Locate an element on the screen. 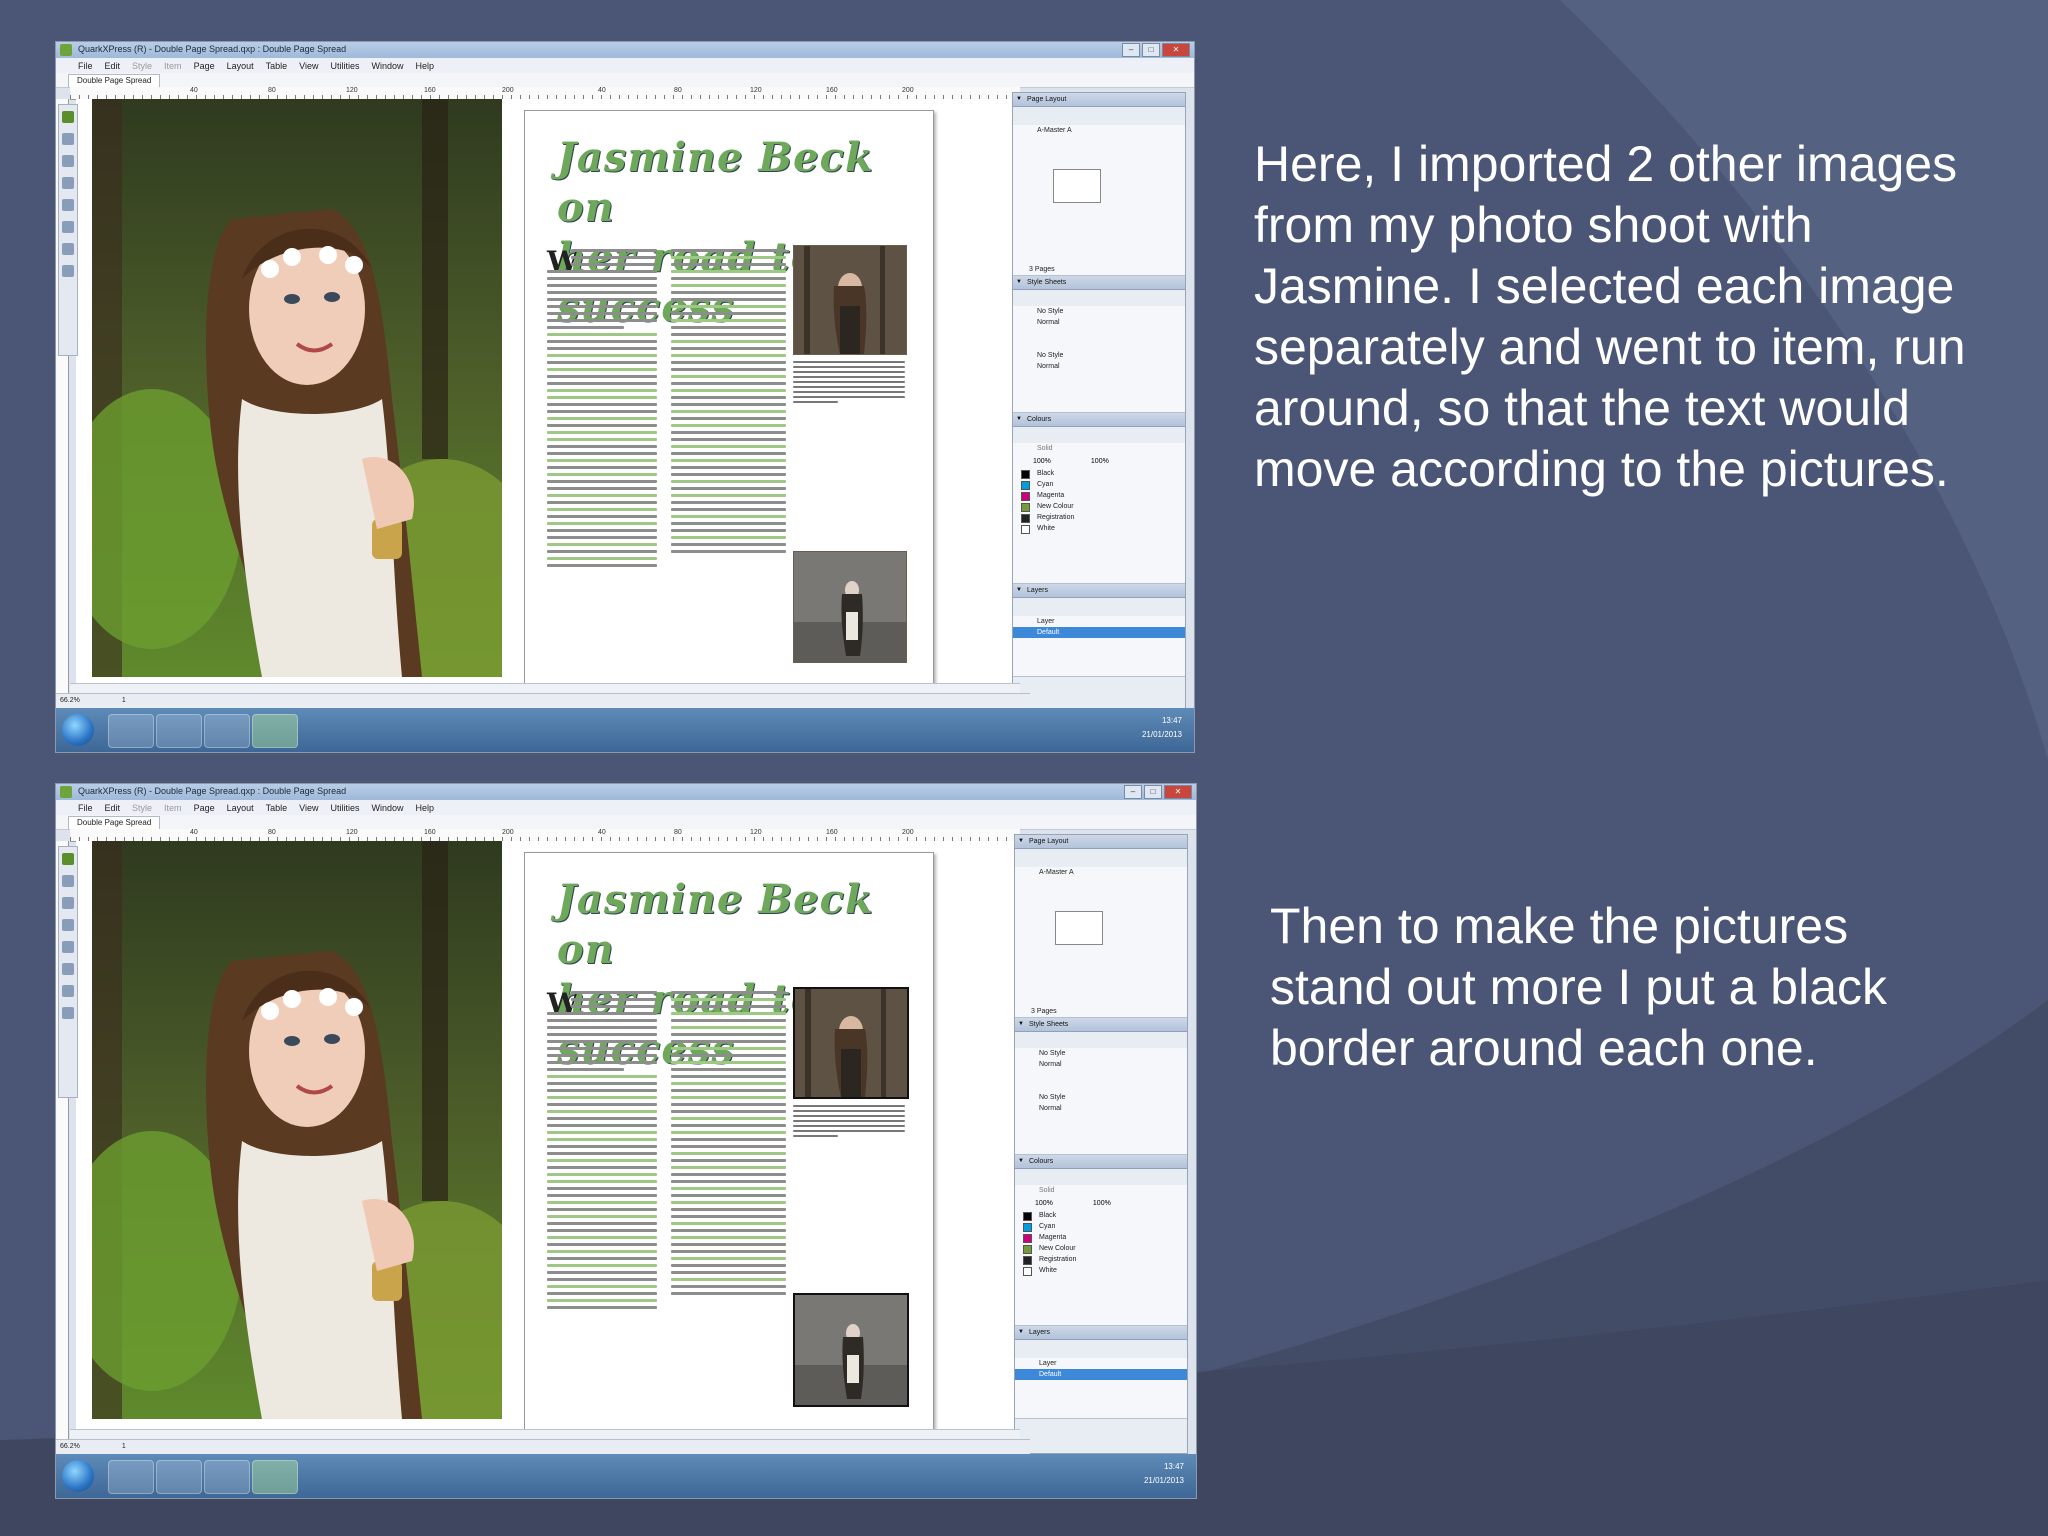 This screenshot has height=1536, width=2048. layout-tab: Double Page Spread is located at coordinates (114, 80).